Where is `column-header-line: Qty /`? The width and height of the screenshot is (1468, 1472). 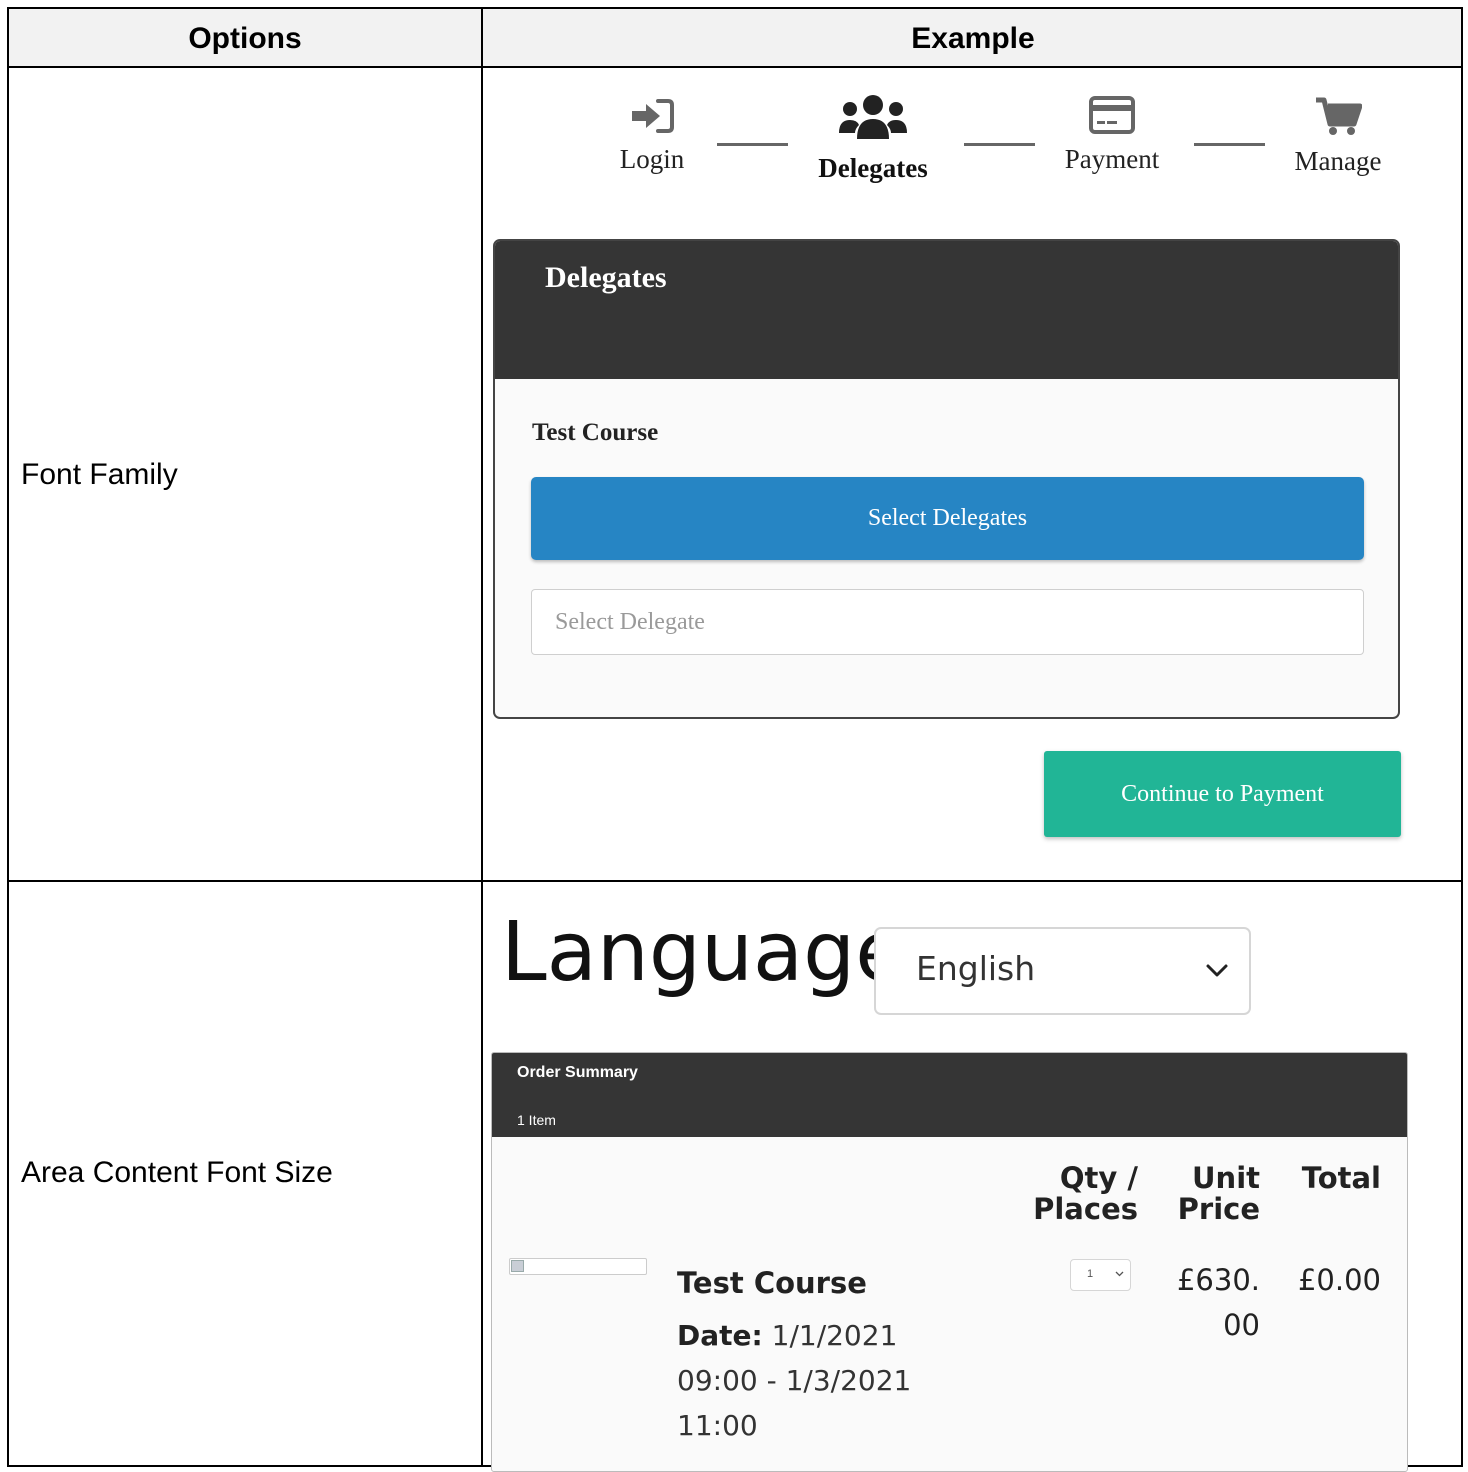
column-header-line: Qty / is located at coordinates (1098, 1178).